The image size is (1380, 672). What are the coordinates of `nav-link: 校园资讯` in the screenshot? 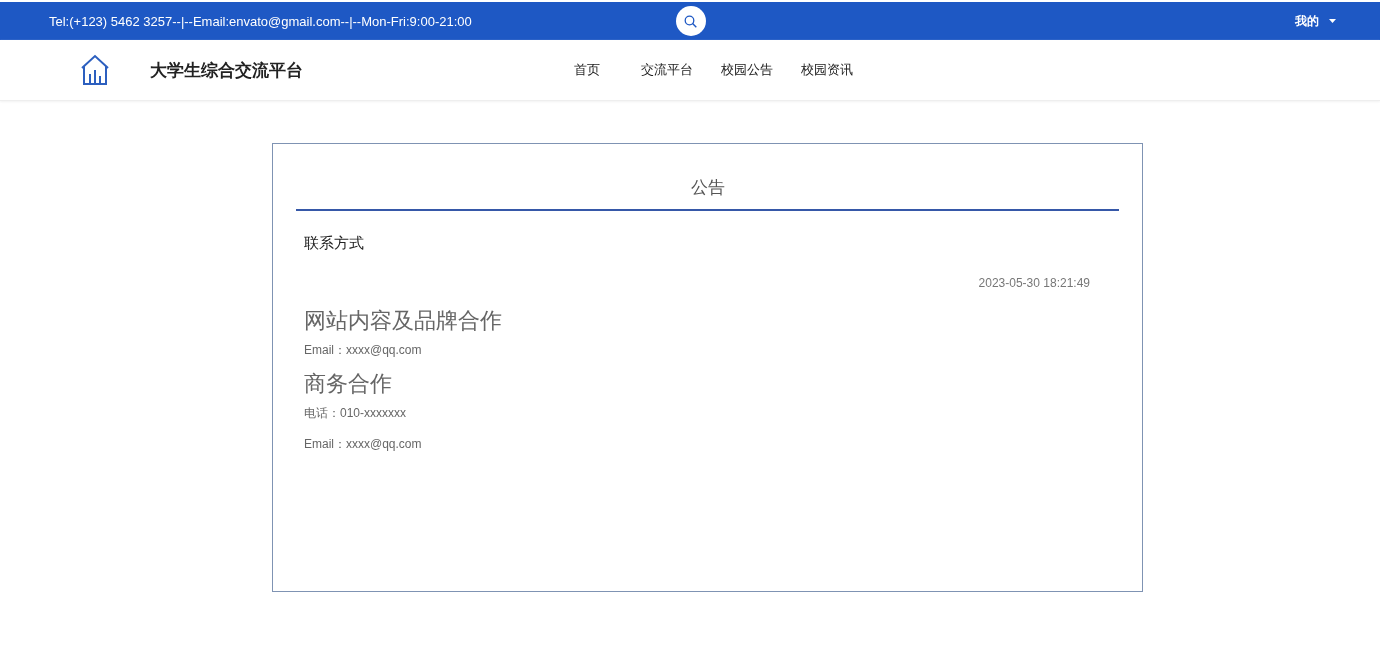 It's located at (827, 70).